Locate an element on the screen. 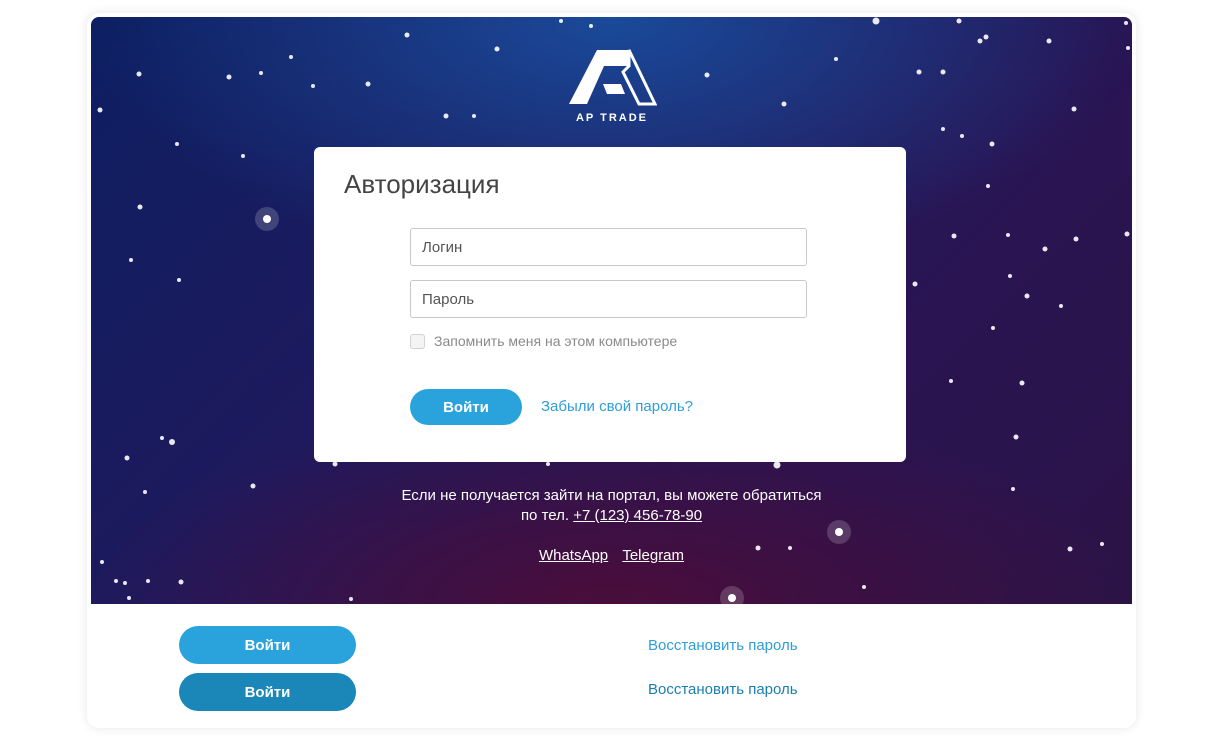  brand-name: AP TRADE is located at coordinates (612, 118).